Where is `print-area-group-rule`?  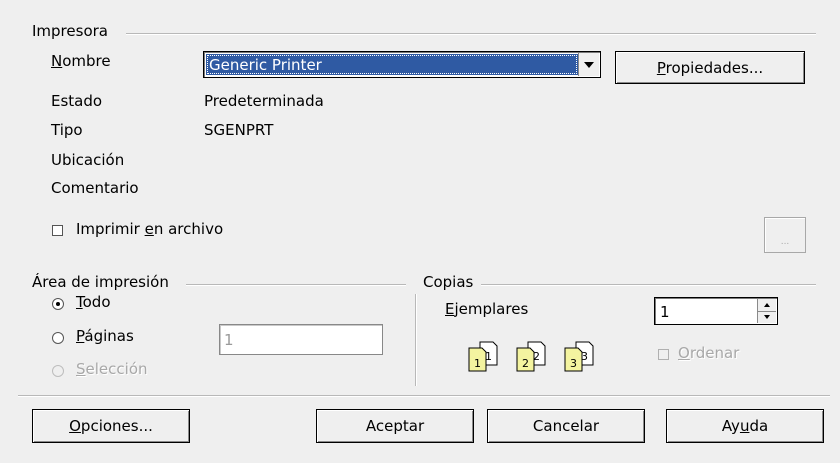
print-area-group-rule is located at coordinates (296, 285).